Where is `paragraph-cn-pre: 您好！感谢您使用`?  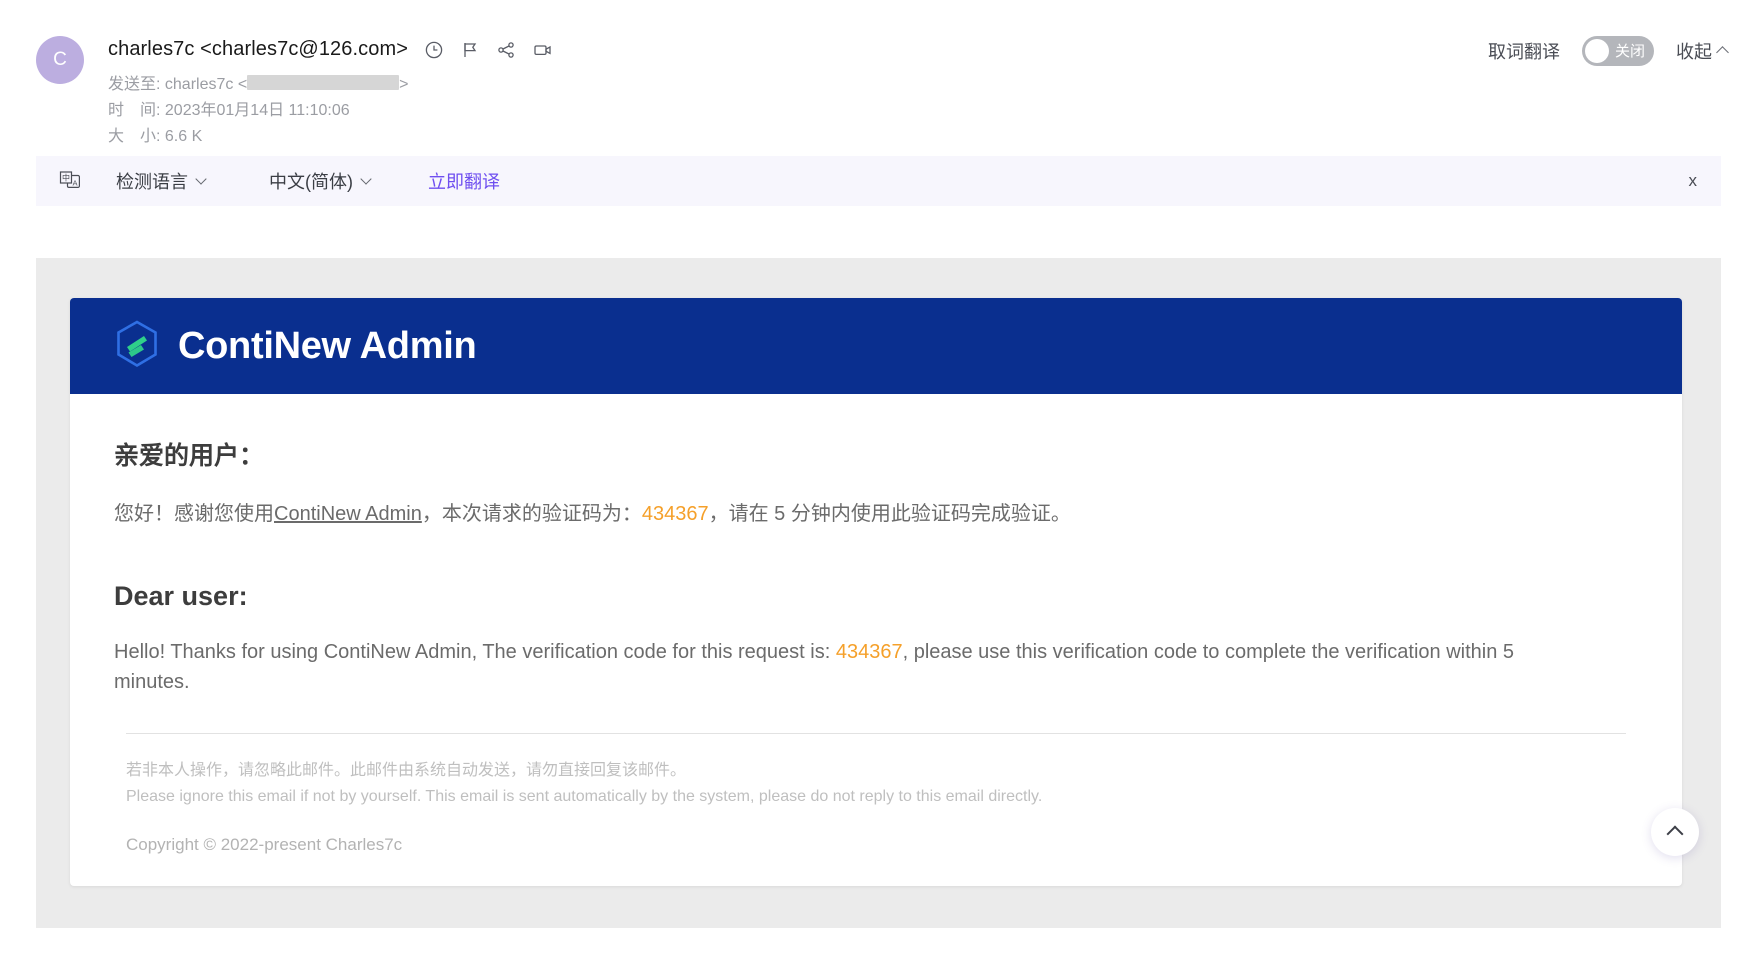
paragraph-cn-pre: 您好！感谢您使用 is located at coordinates (194, 514).